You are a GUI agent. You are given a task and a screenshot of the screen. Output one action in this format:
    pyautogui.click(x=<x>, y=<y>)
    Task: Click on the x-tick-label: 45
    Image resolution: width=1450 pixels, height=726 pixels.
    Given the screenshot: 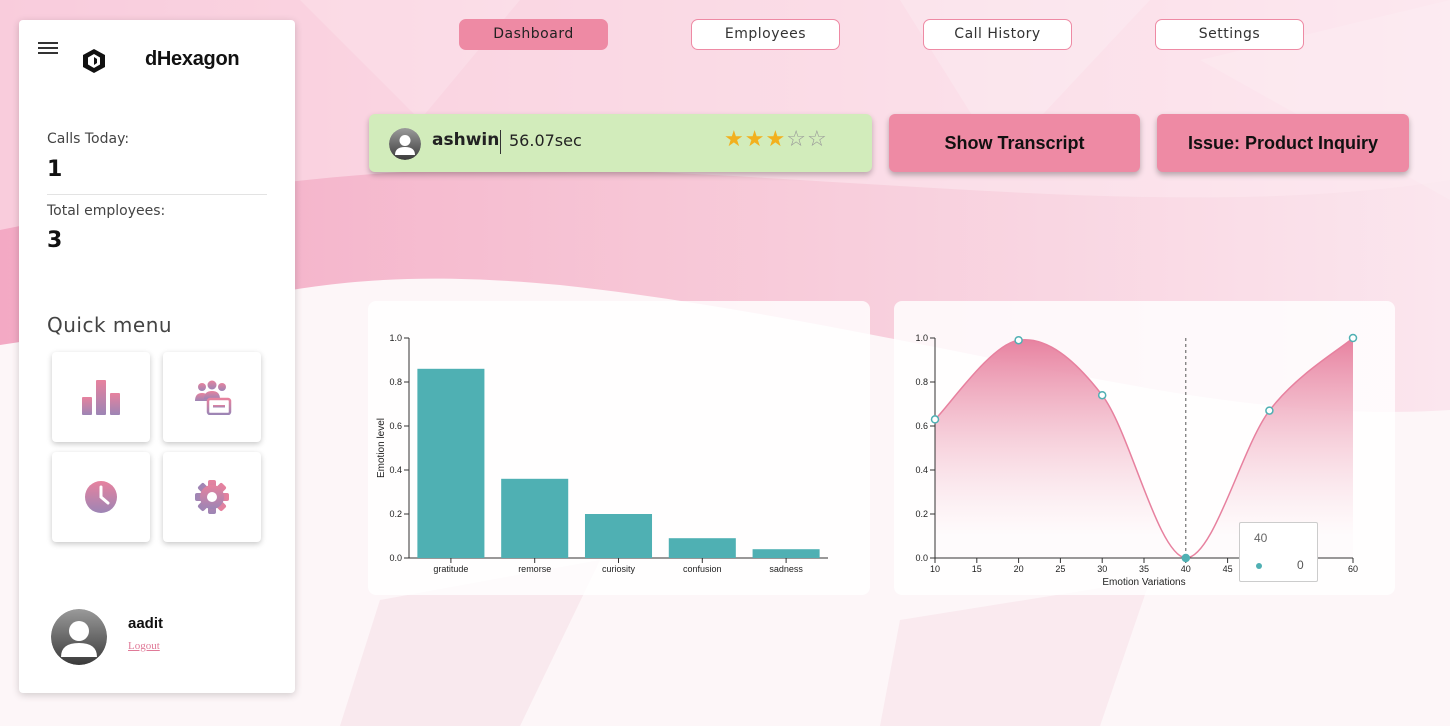 What is the action you would take?
    pyautogui.click(x=1228, y=569)
    